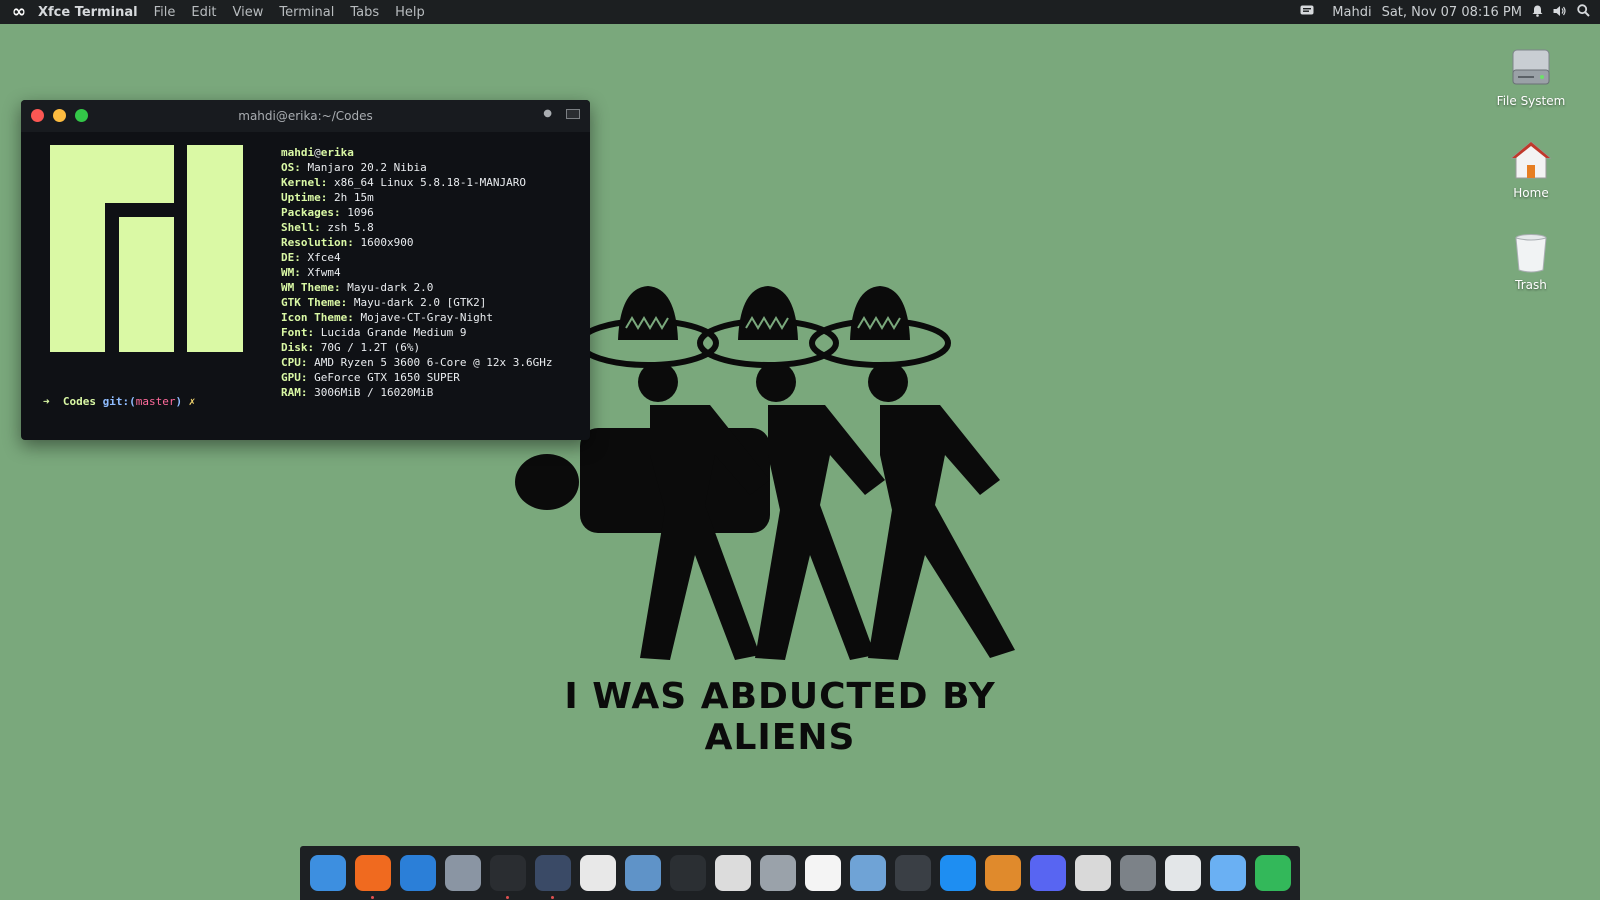 This screenshot has width=1600, height=900. What do you see at coordinates (552, 877) in the screenshot?
I see `vscode-icon` at bounding box center [552, 877].